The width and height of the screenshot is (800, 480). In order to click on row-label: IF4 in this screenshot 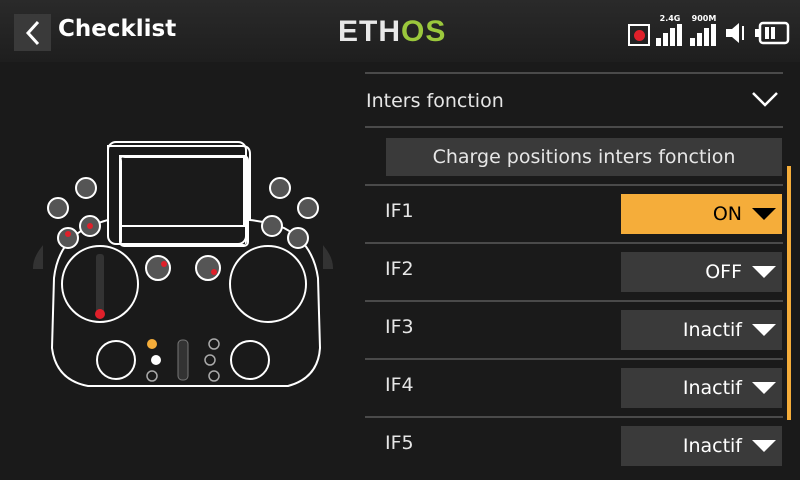, I will do `click(399, 385)`.